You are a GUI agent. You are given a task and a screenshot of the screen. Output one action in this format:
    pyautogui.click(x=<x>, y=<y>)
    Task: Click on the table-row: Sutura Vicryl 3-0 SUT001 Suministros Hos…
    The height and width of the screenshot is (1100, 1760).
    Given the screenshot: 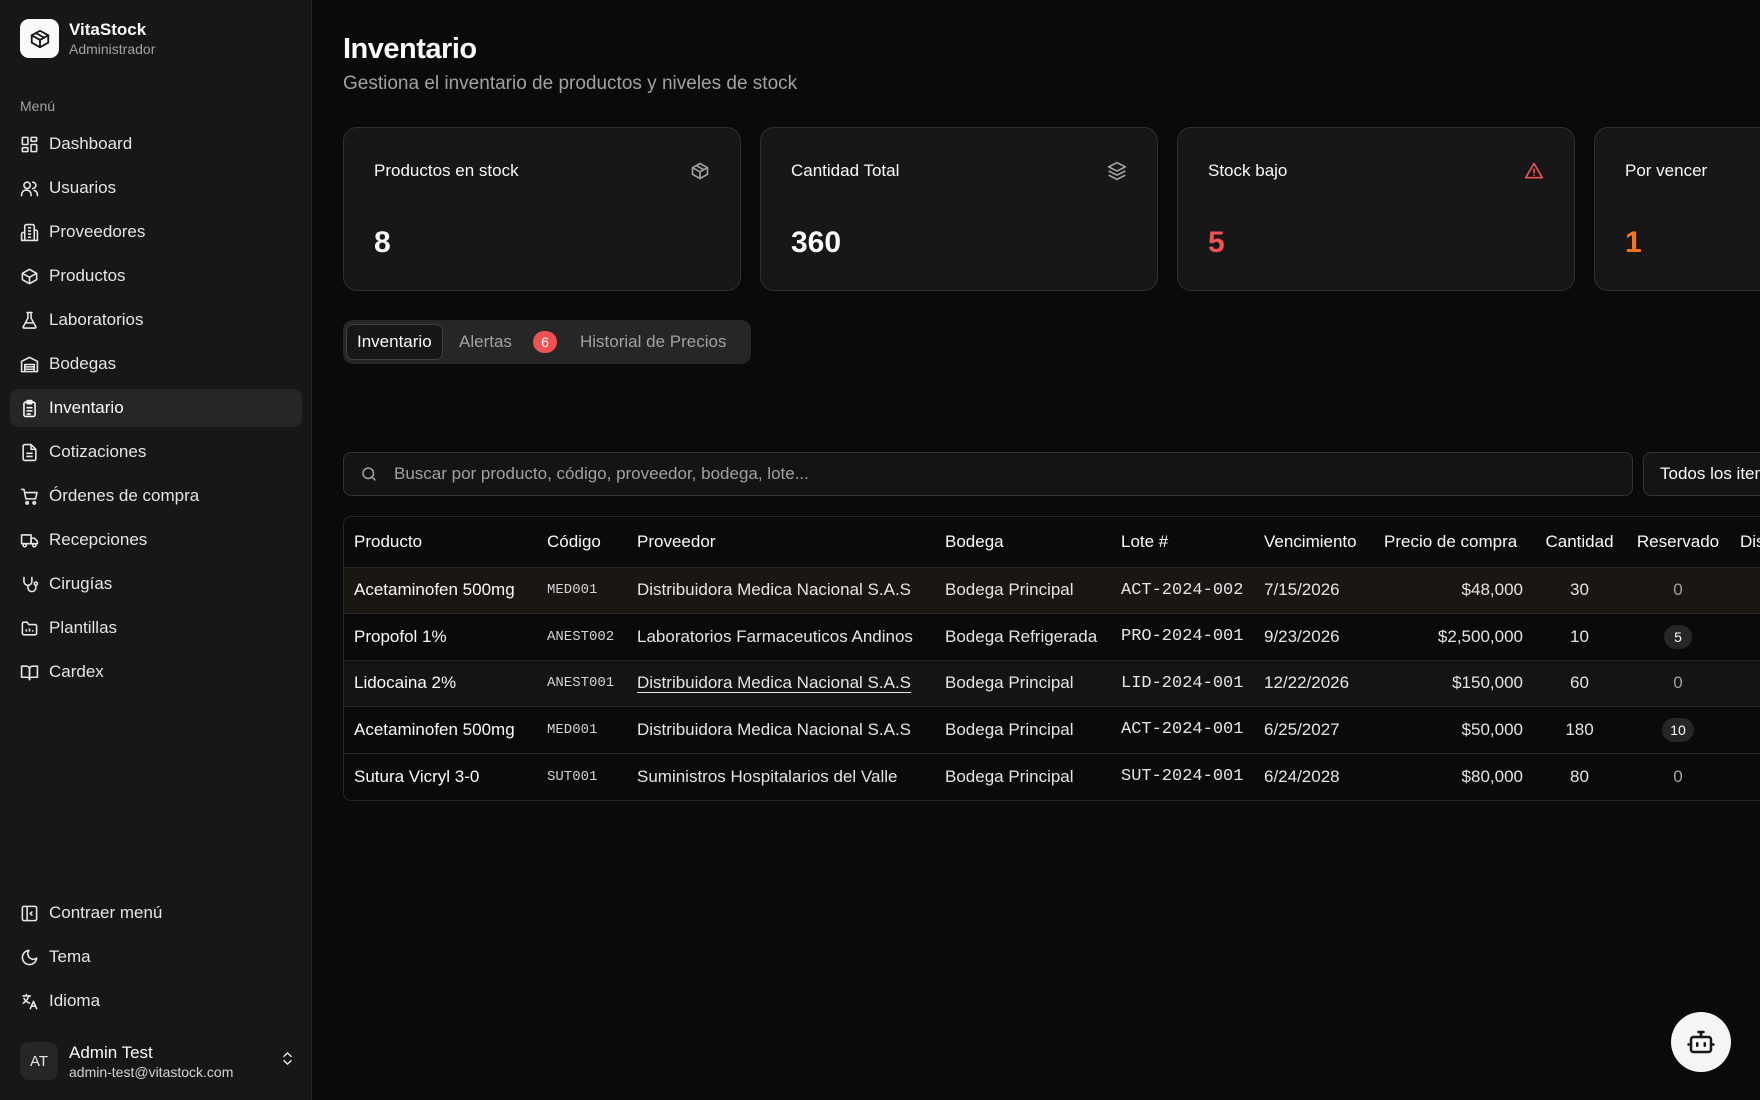 What is the action you would take?
    pyautogui.click(x=1052, y=776)
    